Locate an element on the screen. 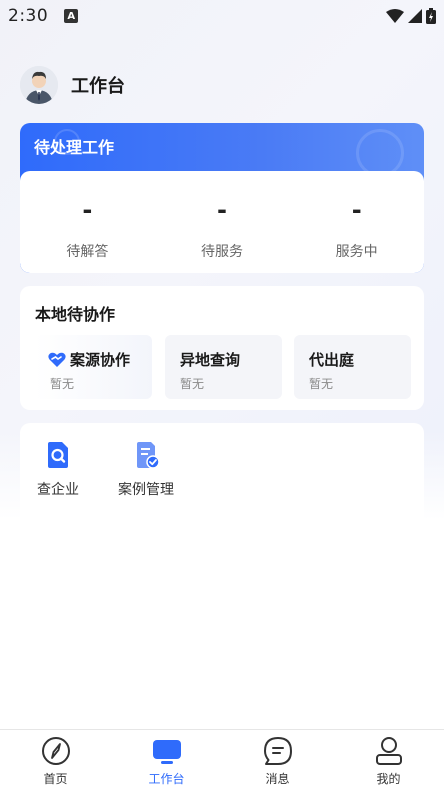 The image size is (444, 791). collab-item-case-source: 案源协作 暂无 is located at coordinates (93, 367).